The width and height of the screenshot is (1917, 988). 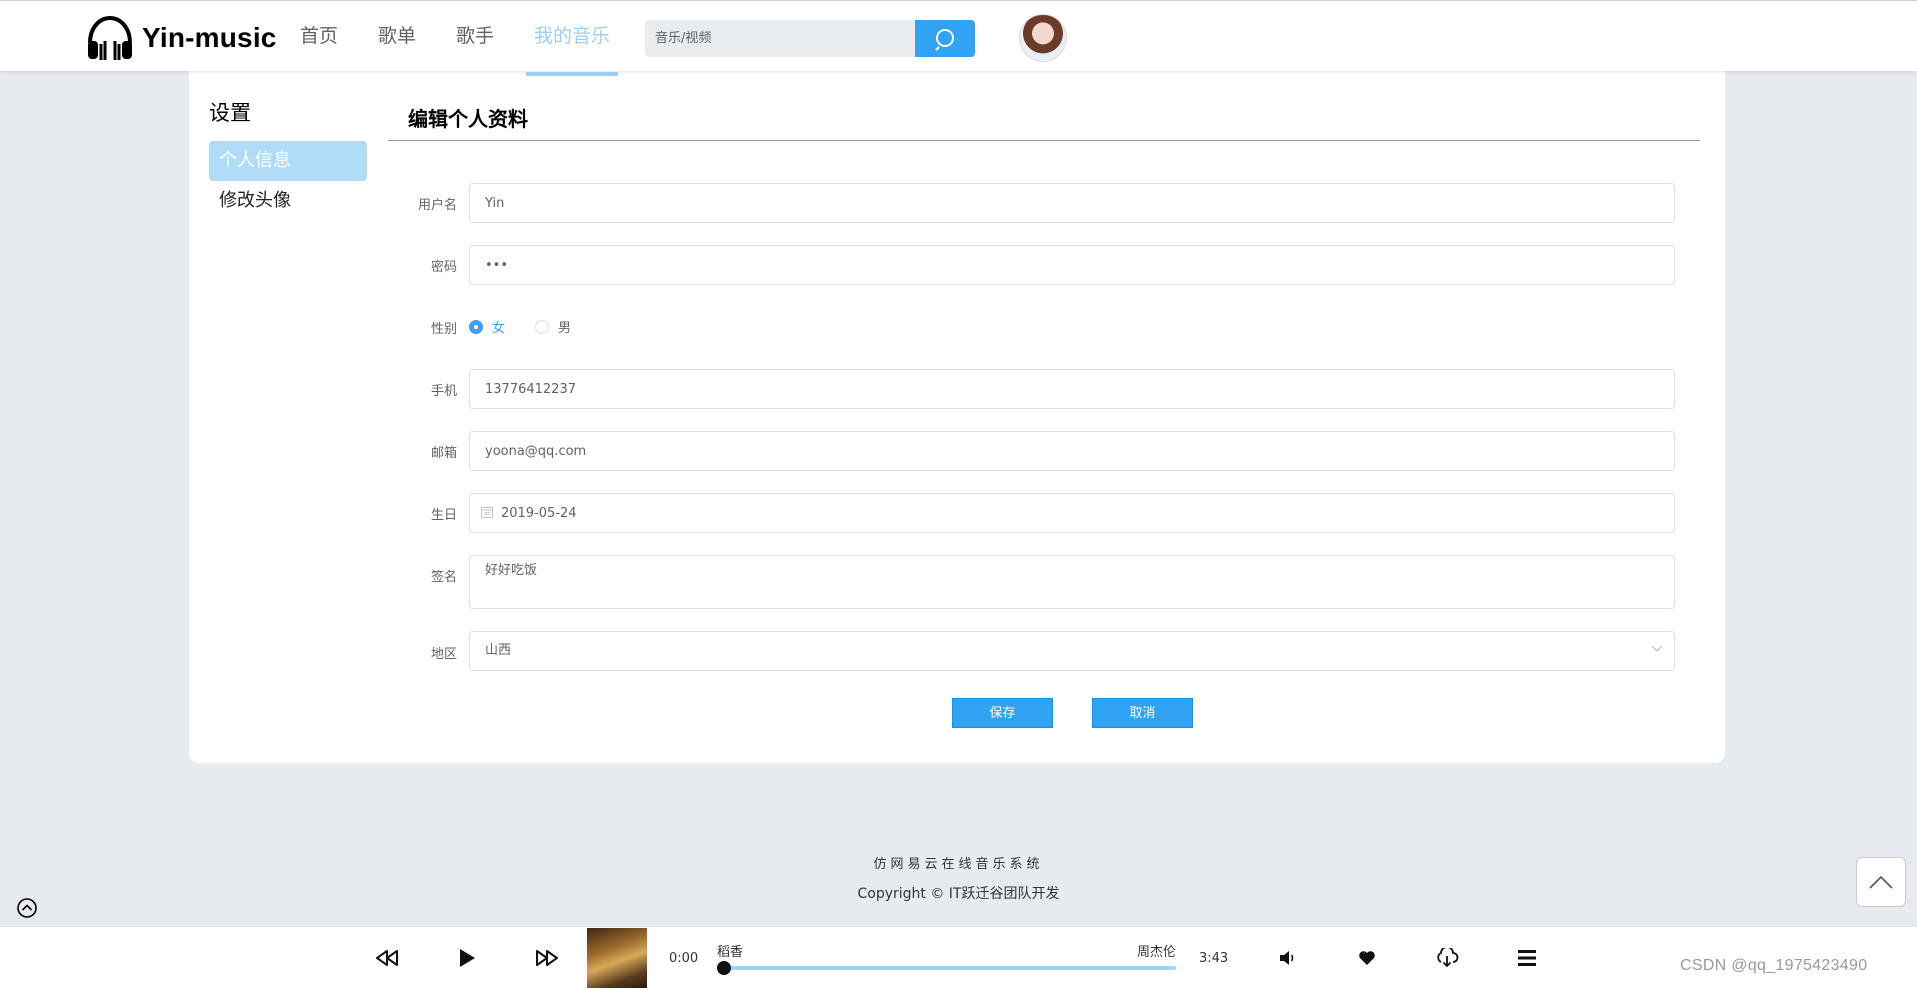 What do you see at coordinates (547, 958) in the screenshot?
I see `next-track-icon` at bounding box center [547, 958].